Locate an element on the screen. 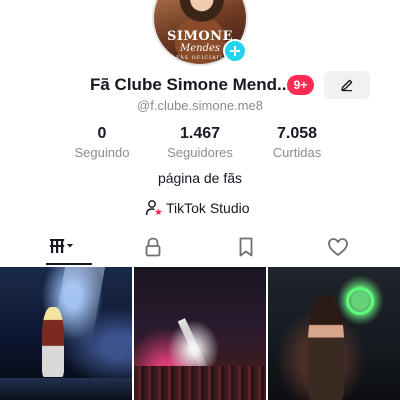 This screenshot has height=400, width=400. profile-tabs is located at coordinates (200, 248).